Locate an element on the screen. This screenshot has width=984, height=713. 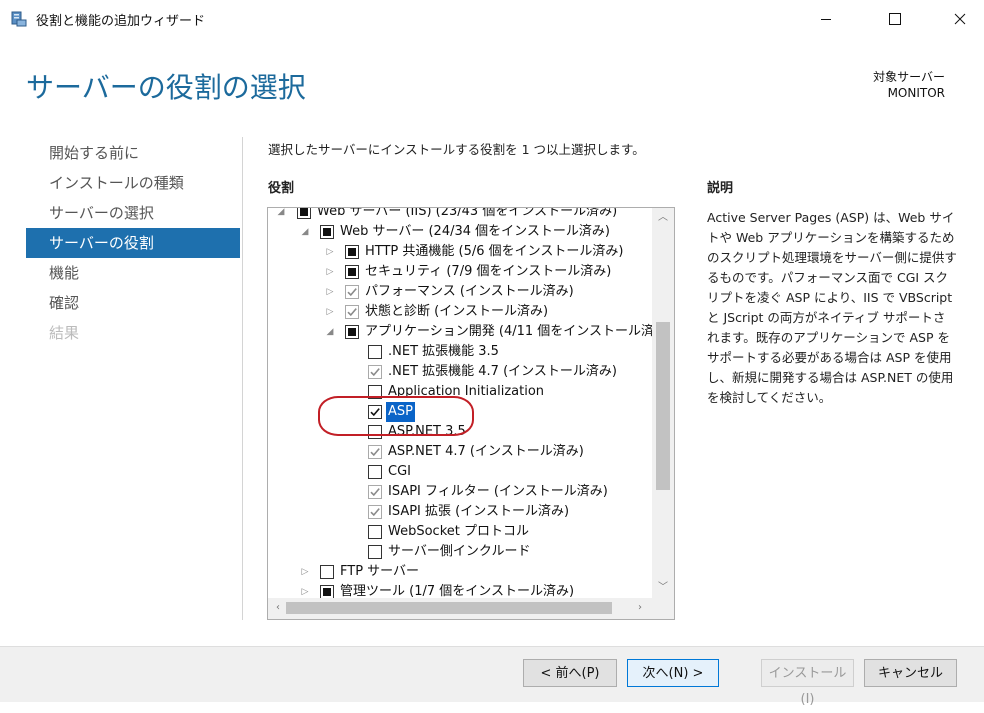
tree-row-label: 状態と診断 (インストール済み) is located at coordinates (457, 311).